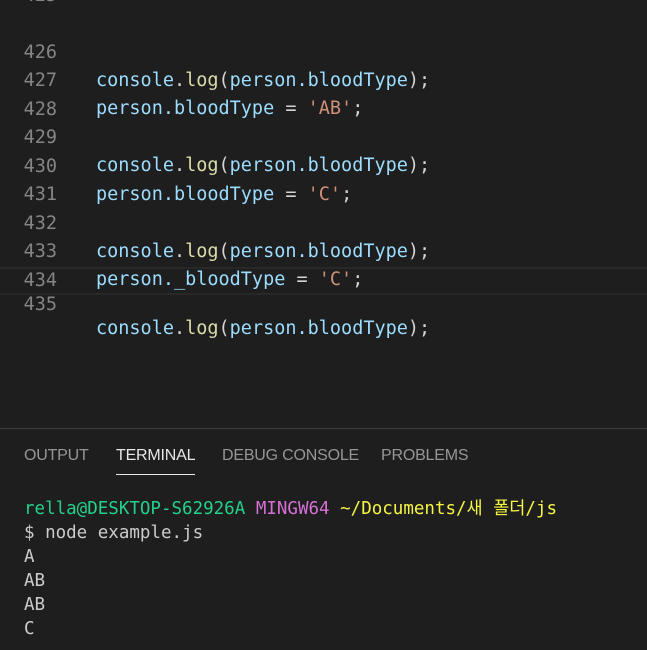  What do you see at coordinates (323, 179) in the screenshot?
I see `code-line: 431` at bounding box center [323, 179].